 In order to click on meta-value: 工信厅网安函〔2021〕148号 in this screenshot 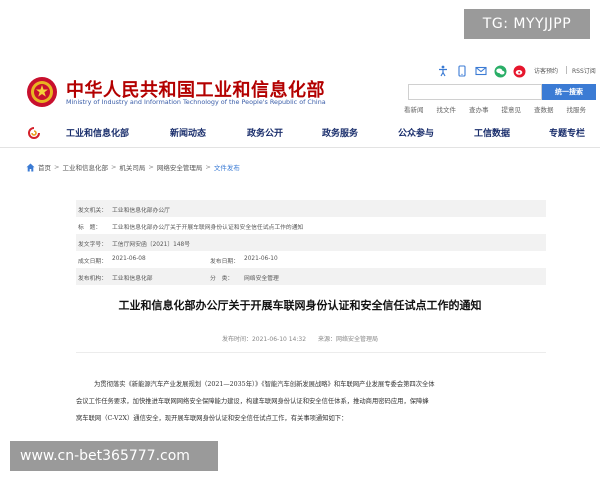, I will do `click(151, 245)`.